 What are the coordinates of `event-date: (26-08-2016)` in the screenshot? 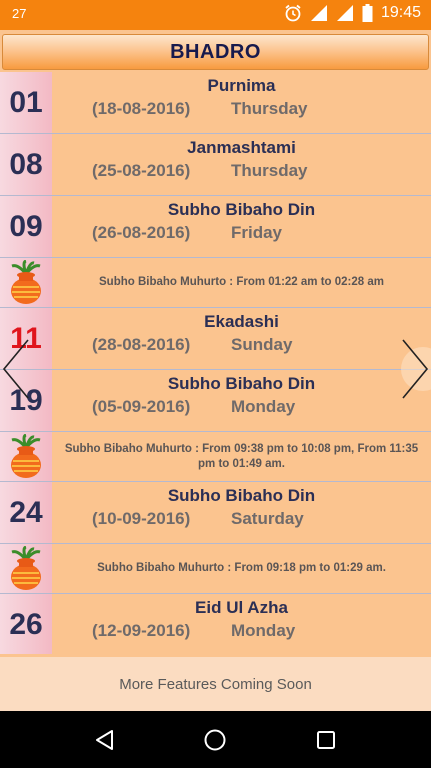 It's located at (141, 232).